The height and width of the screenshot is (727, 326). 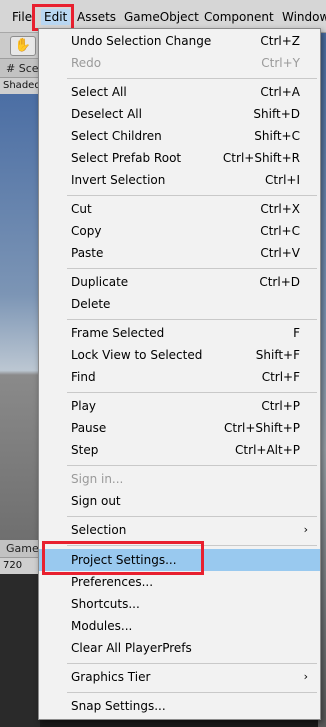 I want to click on menu-item-clear-playerprefs: Clear All PlayerPrefs, so click(x=179, y=648).